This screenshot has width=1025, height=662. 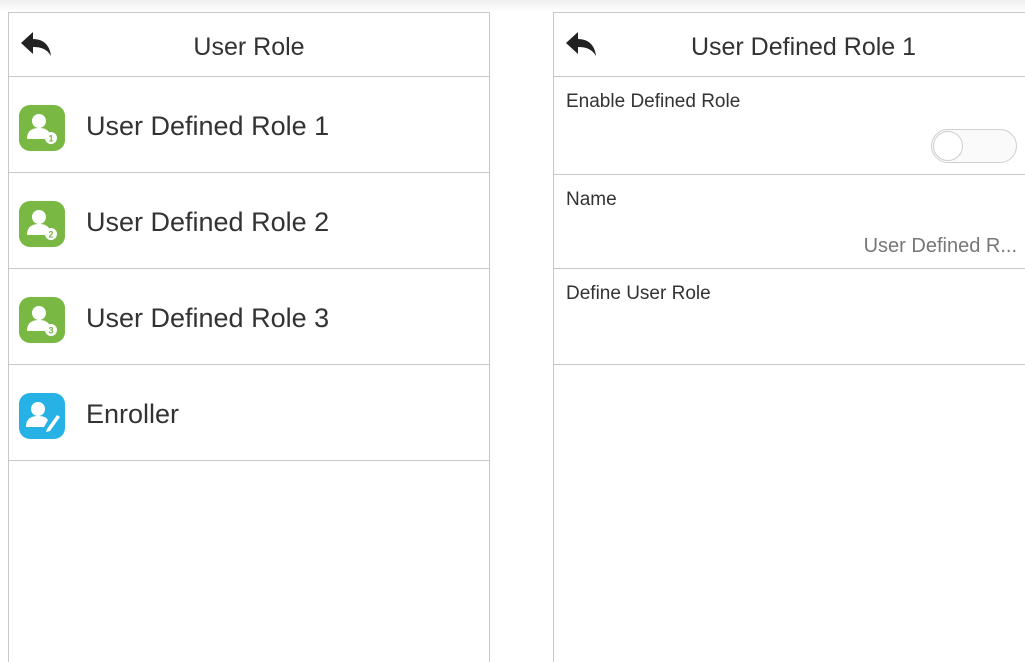 What do you see at coordinates (42, 128) in the screenshot?
I see `user-role-1-icon: 1` at bounding box center [42, 128].